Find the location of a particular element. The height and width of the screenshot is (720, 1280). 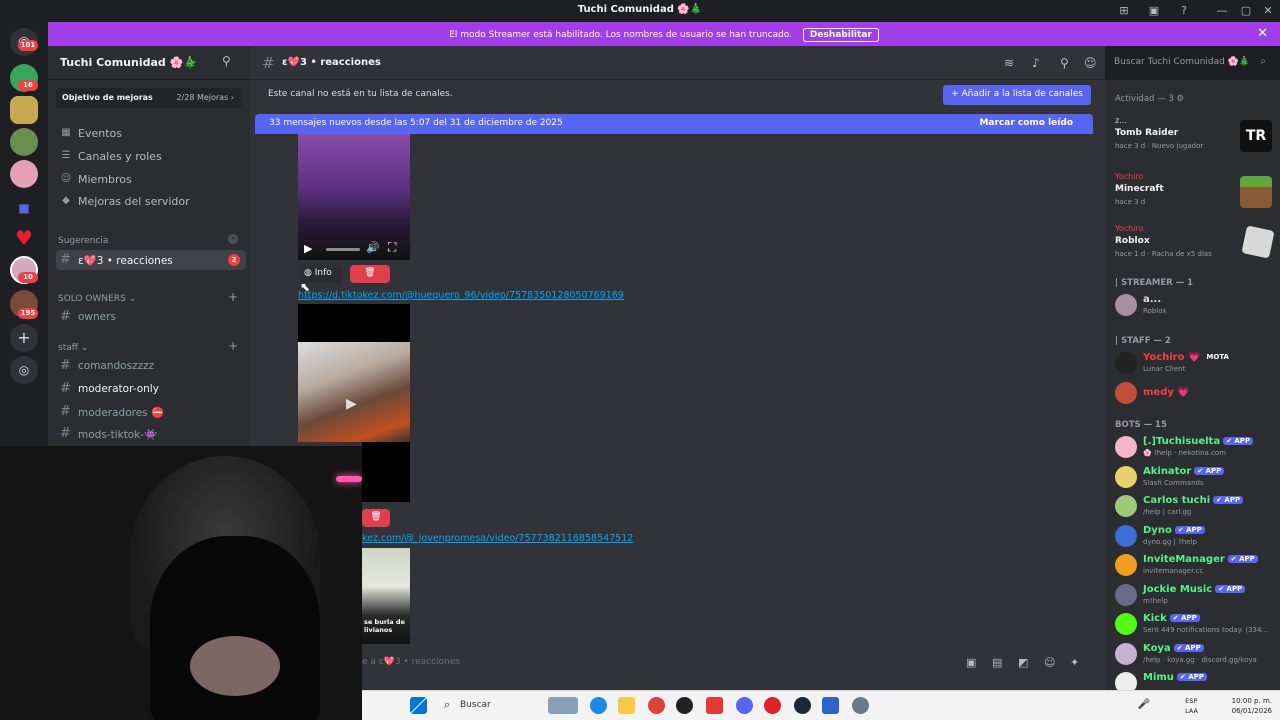

clock: 10:00 p. m. 06/01/2026 is located at coordinates (1252, 706).